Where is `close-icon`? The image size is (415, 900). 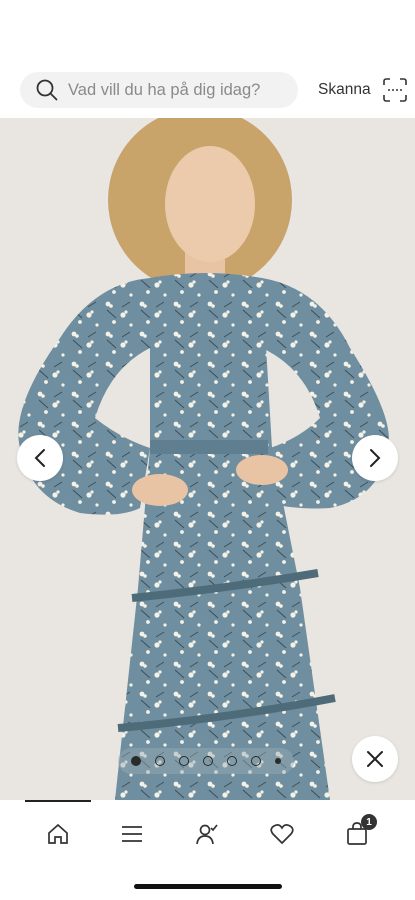 close-icon is located at coordinates (375, 759).